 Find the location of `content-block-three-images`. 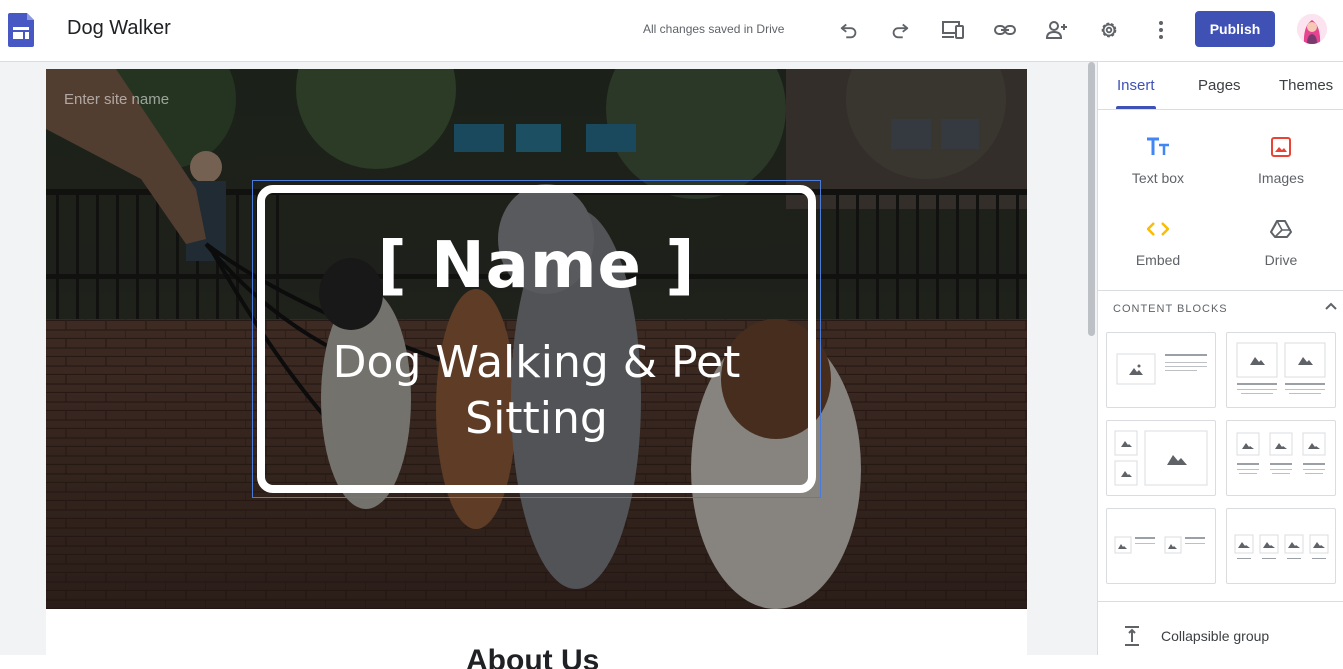

content-block-three-images is located at coordinates (1281, 458).